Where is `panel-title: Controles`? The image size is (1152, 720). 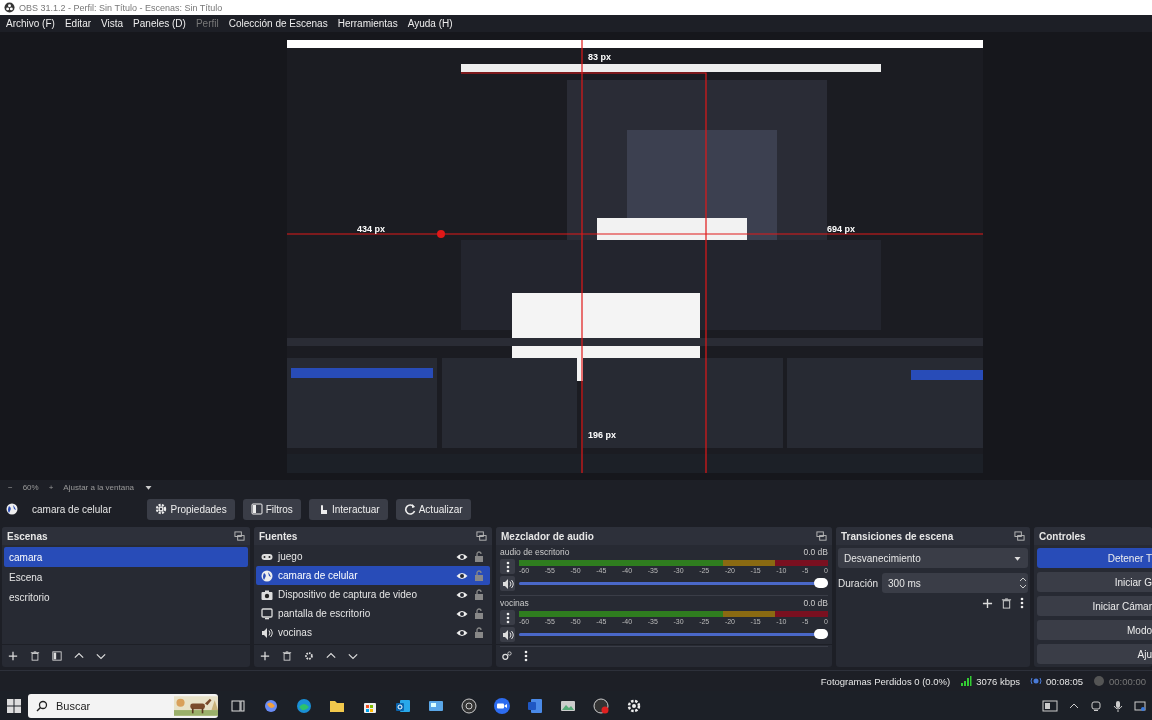
panel-title: Controles is located at coordinates (1062, 536).